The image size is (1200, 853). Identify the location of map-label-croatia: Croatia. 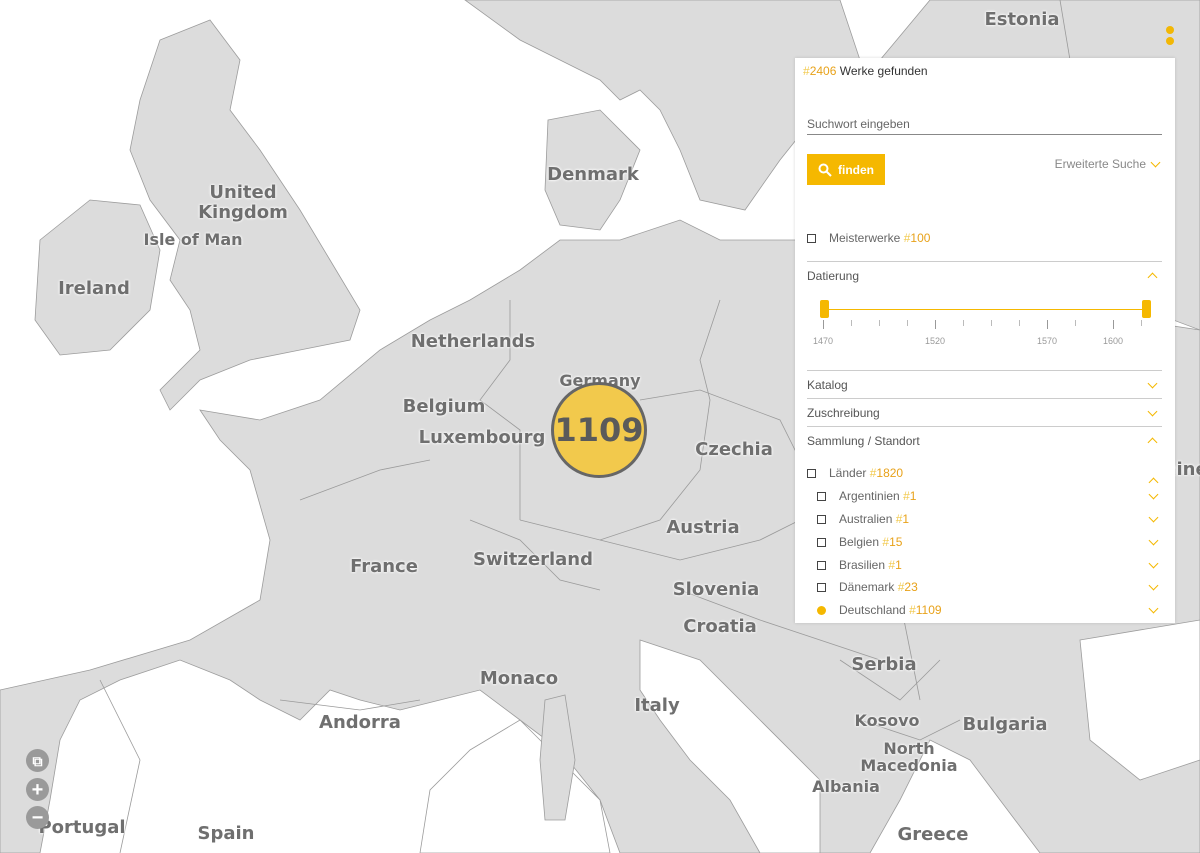
(720, 626).